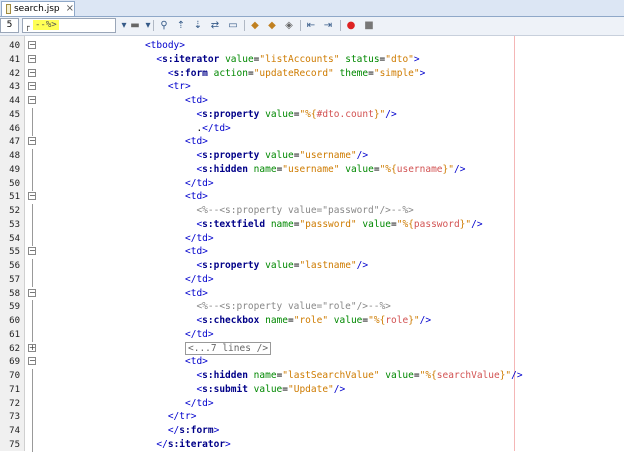  Describe the element at coordinates (14, 211) in the screenshot. I see `line-number: 52` at that location.